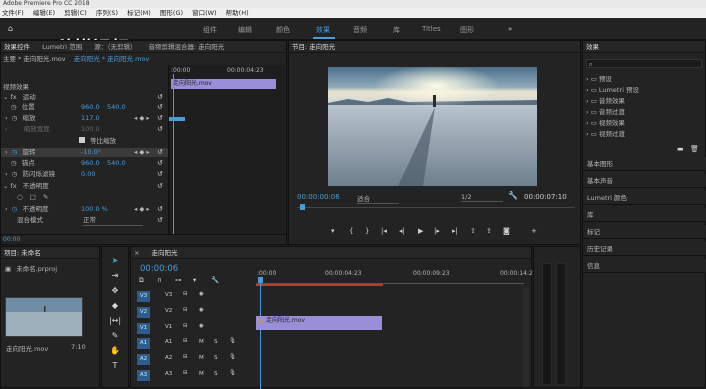 This screenshot has width=706, height=389. What do you see at coordinates (644, 215) in the screenshot?
I see `panel-libraries: 库` at bounding box center [644, 215].